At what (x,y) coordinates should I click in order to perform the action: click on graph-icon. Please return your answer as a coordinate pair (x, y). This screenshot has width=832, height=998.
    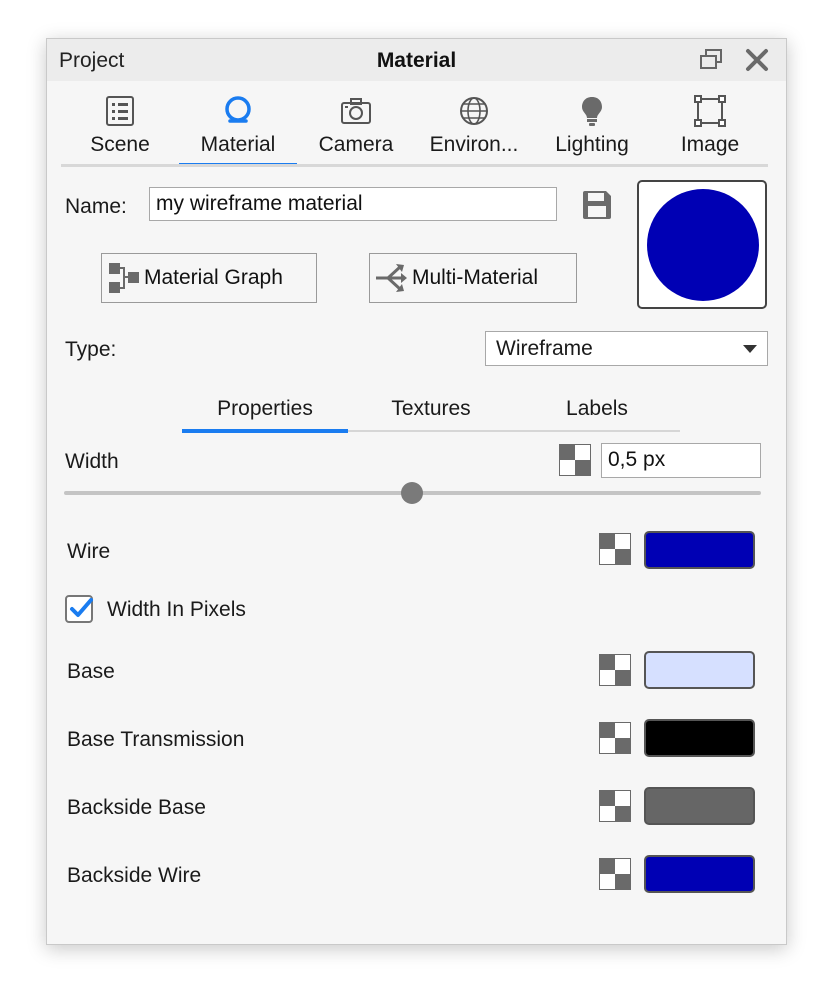
    Looking at the image, I should click on (124, 278).